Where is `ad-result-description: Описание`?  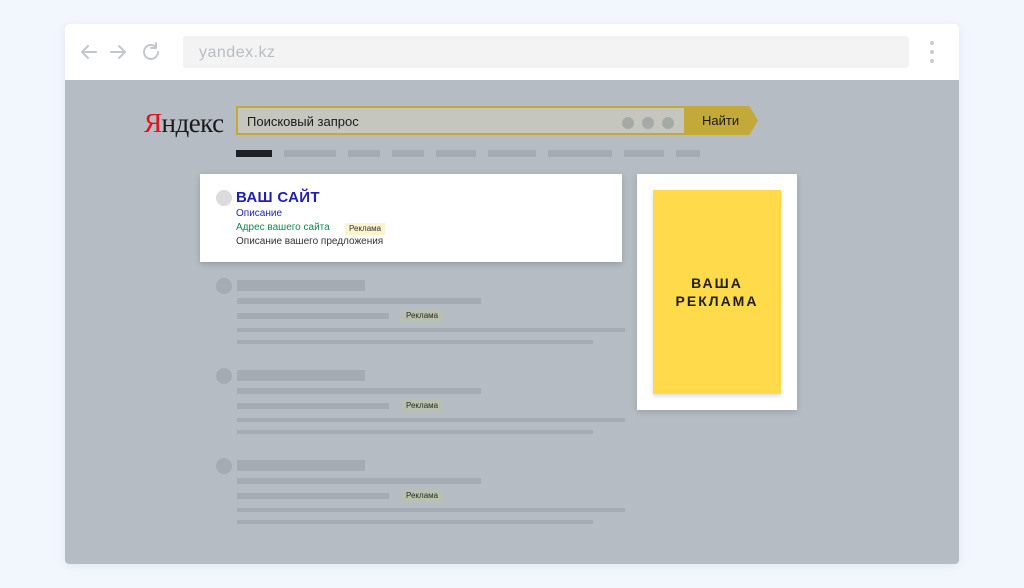
ad-result-description: Описание is located at coordinates (259, 213).